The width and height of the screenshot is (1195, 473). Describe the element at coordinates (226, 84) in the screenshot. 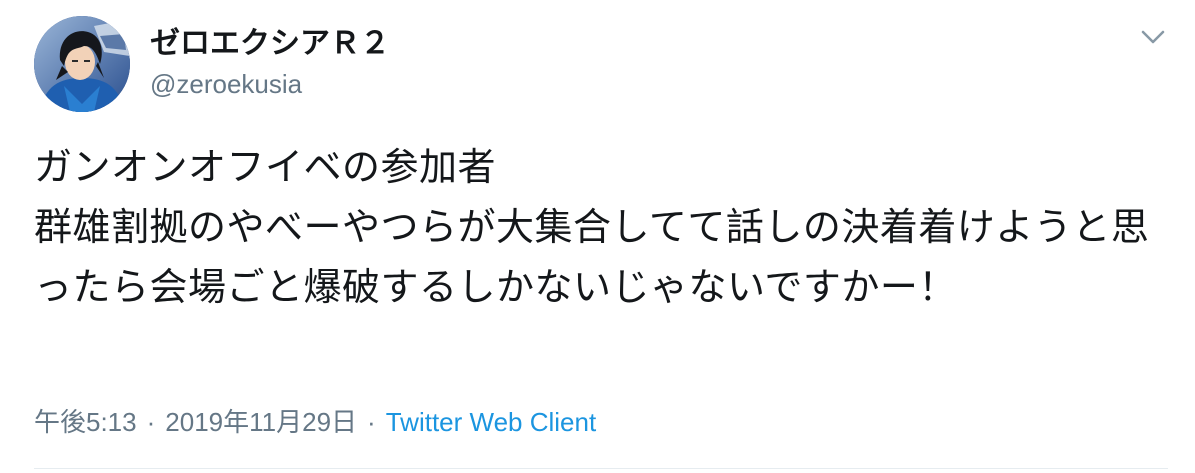

I see `user-handle: @zeroekusia` at that location.